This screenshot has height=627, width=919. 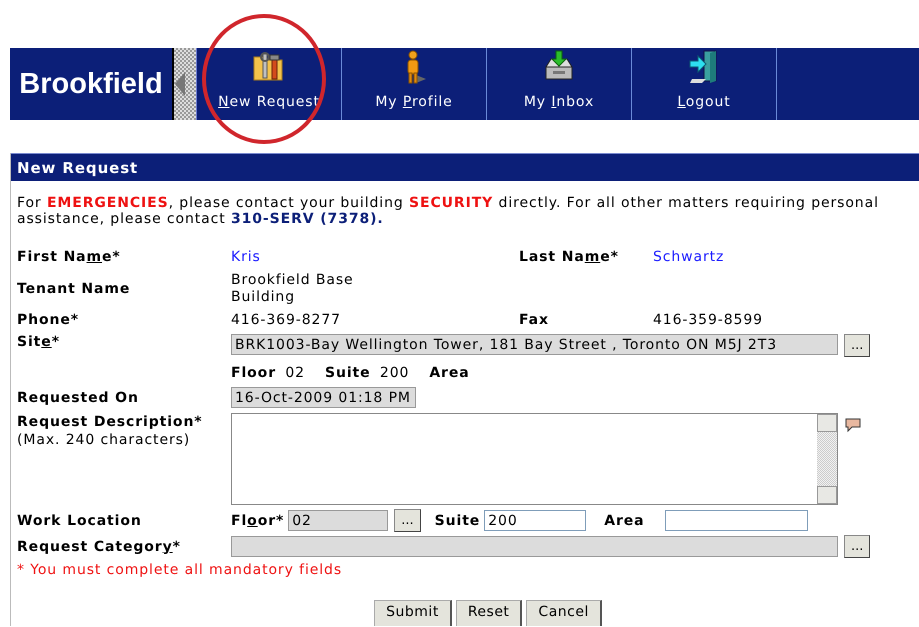 I want to click on form-button: Reset, so click(x=489, y=613).